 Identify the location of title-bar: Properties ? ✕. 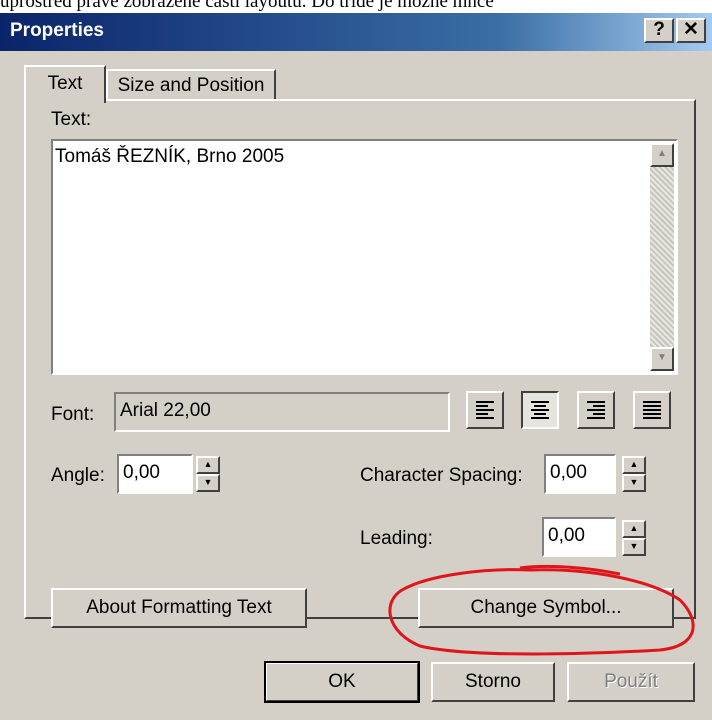
(356, 32).